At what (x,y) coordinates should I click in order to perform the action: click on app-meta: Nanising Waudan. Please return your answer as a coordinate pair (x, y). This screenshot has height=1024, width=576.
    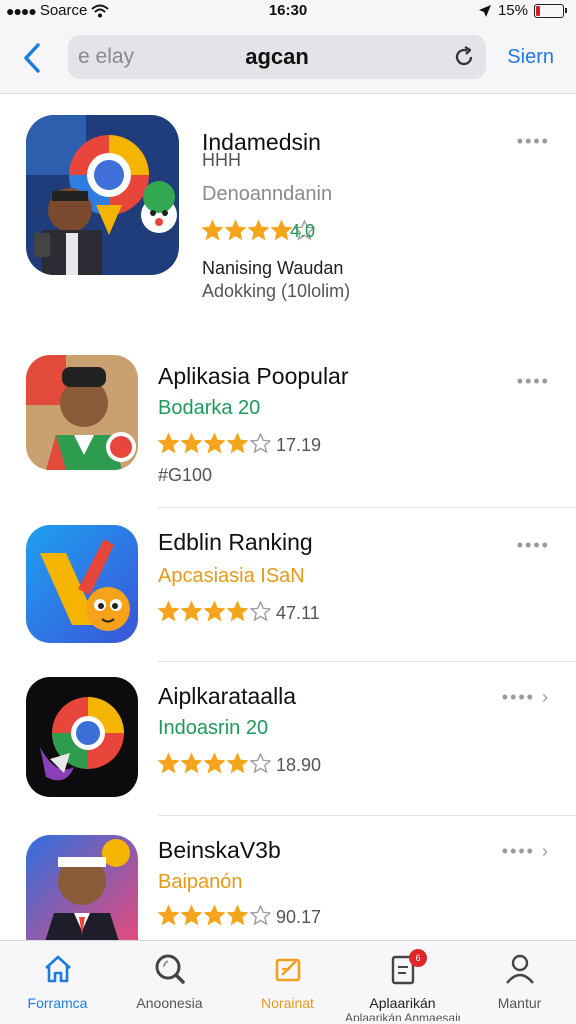
    Looking at the image, I should click on (273, 268).